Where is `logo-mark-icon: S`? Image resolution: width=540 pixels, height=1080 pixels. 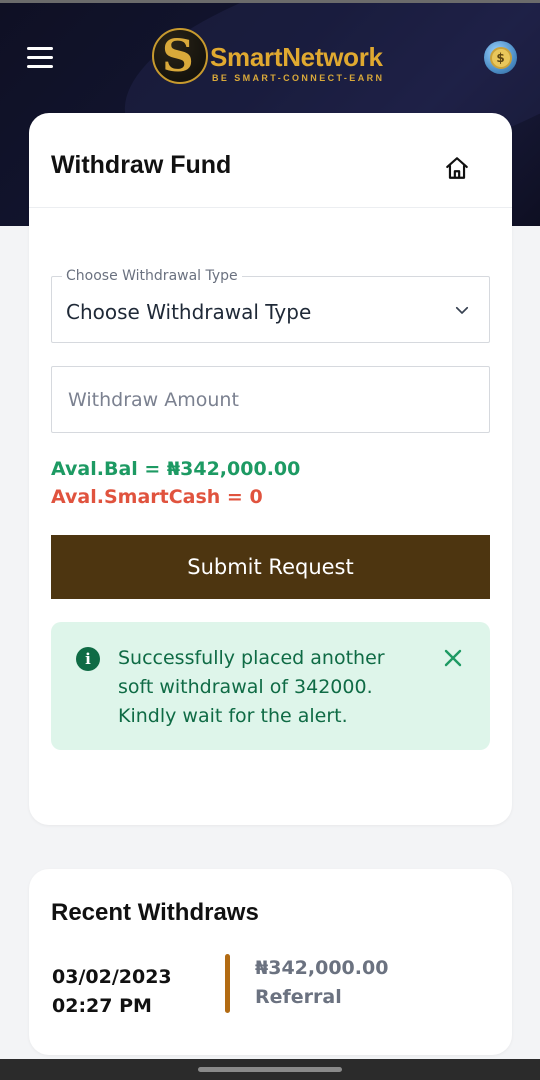
logo-mark-icon: S is located at coordinates (180, 56).